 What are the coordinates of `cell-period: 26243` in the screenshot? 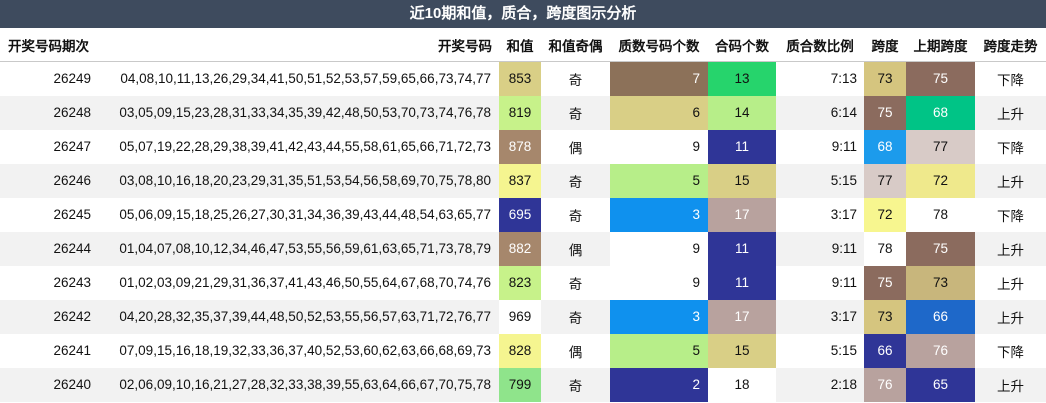 It's located at (72, 282).